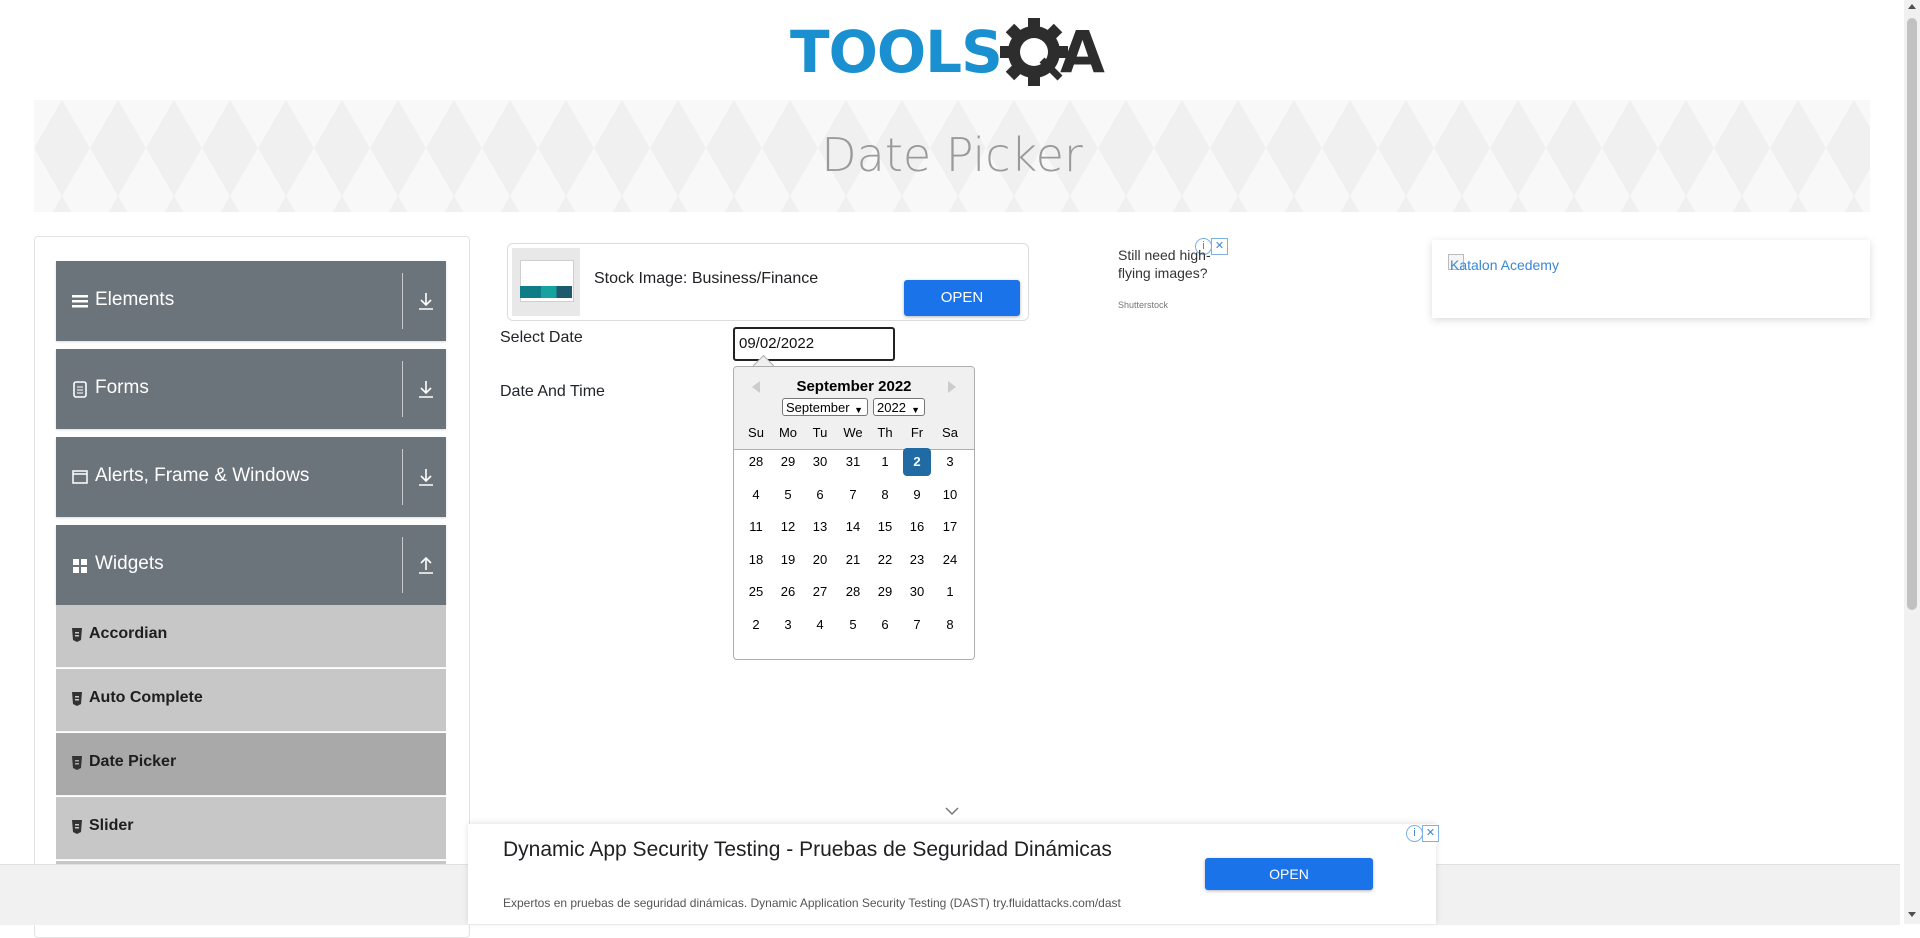 The height and width of the screenshot is (938, 1920). I want to click on ad-info-icon: i, so click(1414, 833).